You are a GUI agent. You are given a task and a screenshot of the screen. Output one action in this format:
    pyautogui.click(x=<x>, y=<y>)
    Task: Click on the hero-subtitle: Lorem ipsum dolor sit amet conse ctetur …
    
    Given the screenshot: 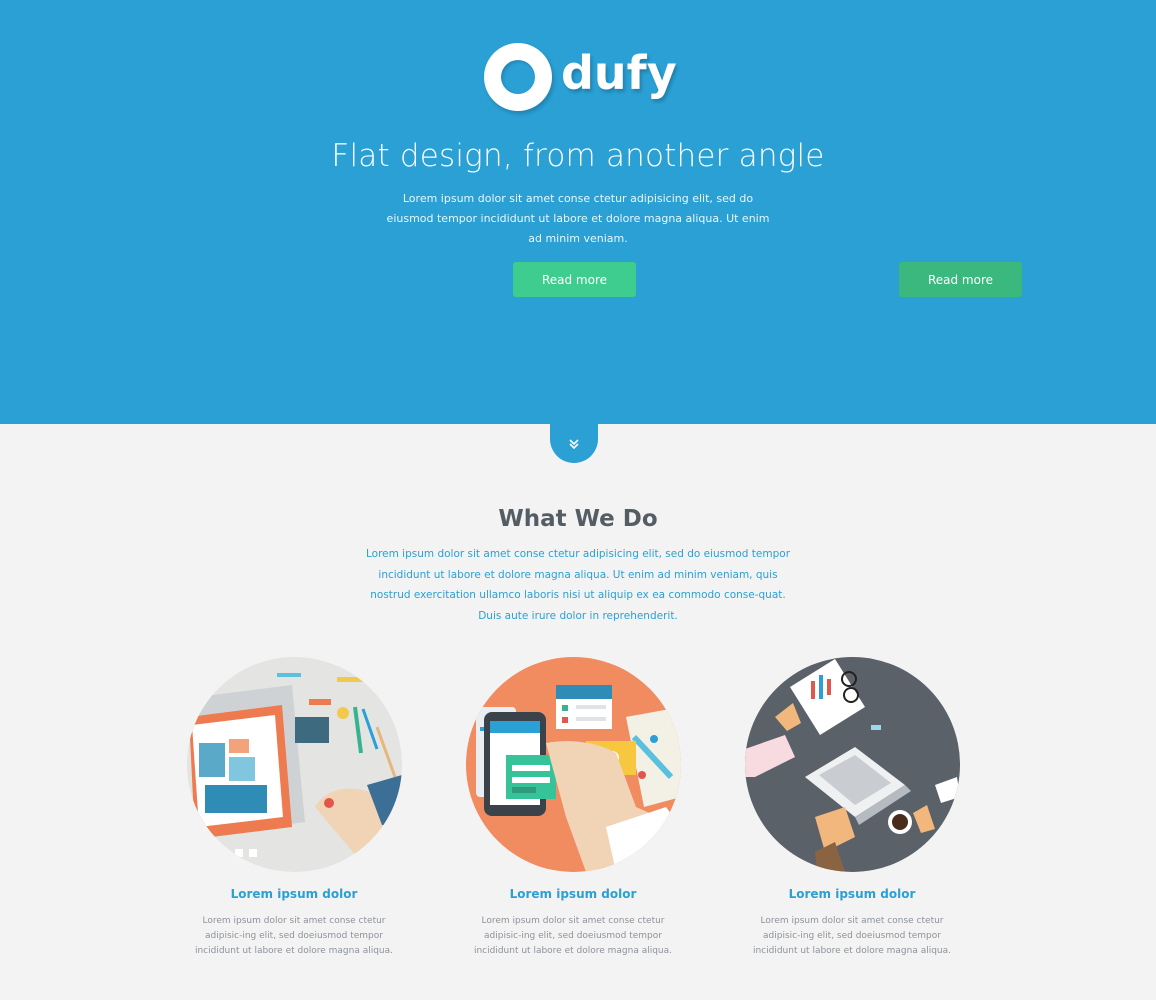 What is the action you would take?
    pyautogui.click(x=578, y=218)
    